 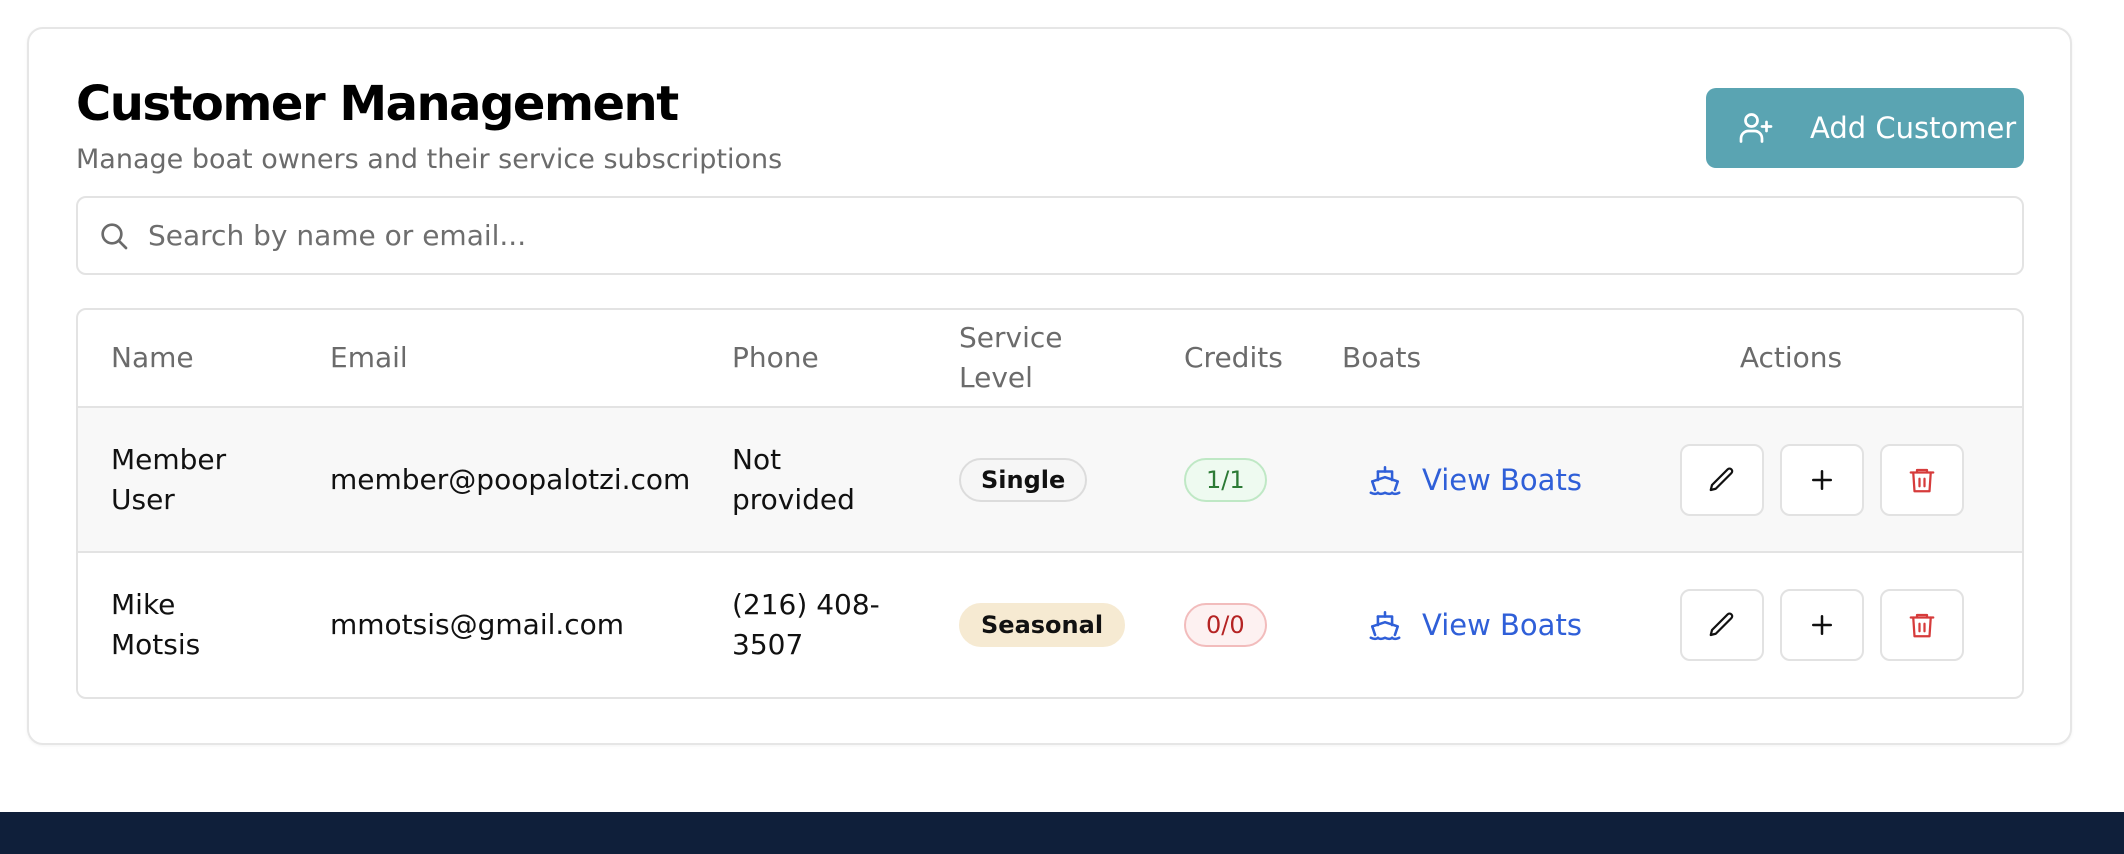 What do you see at coordinates (169, 479) in the screenshot?
I see `customer-name: Member User` at bounding box center [169, 479].